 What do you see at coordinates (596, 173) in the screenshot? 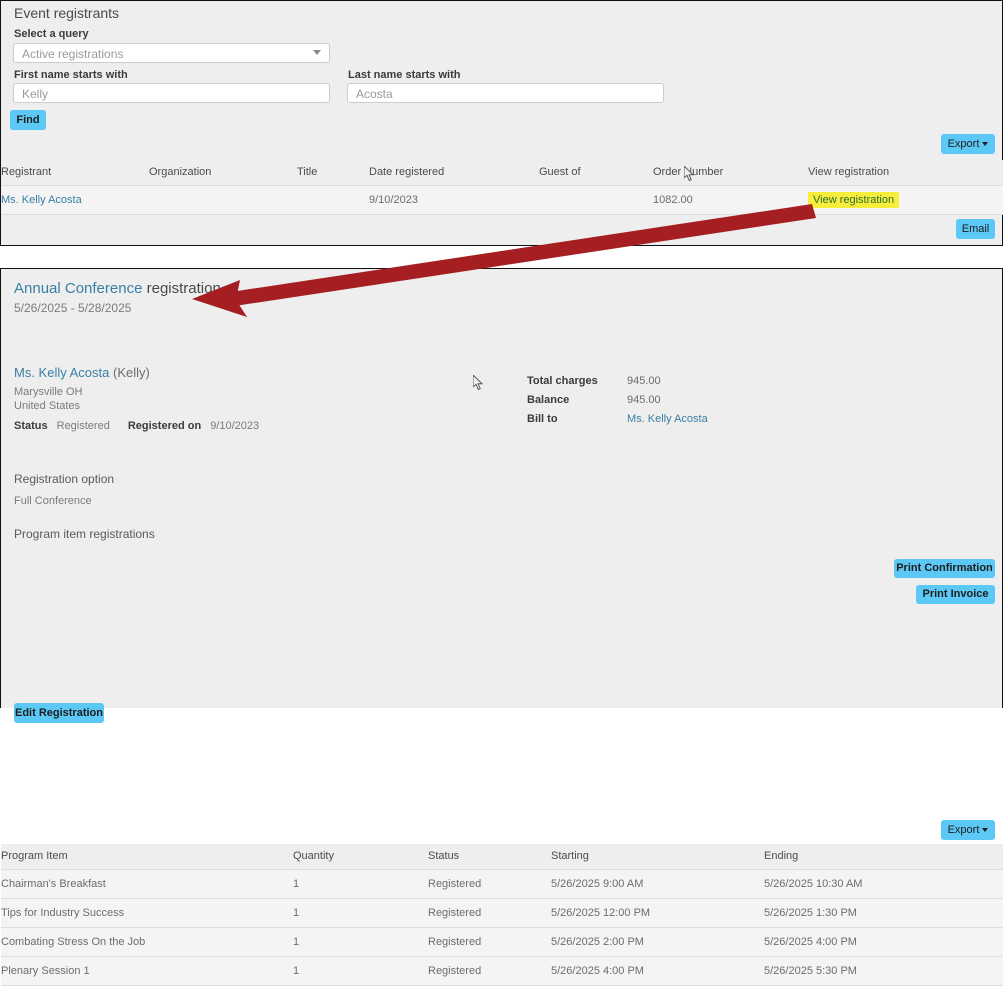
I see `col-guest-of: Guest of` at bounding box center [596, 173].